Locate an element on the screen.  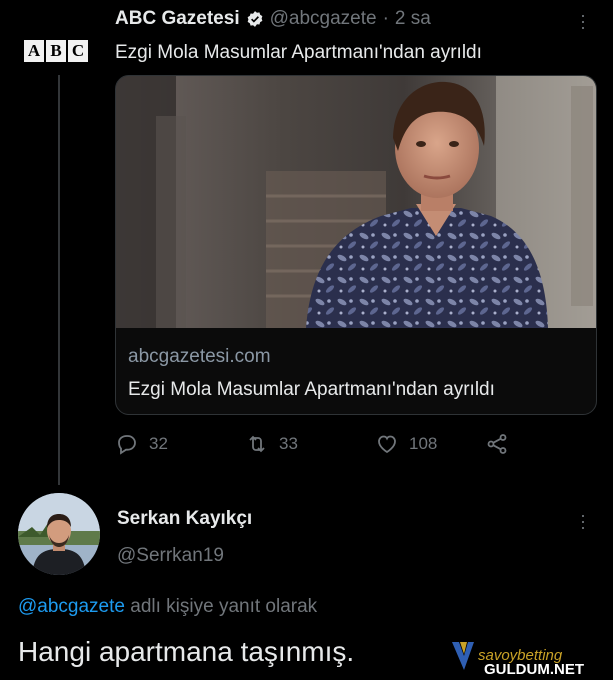
logo-letter: B is located at coordinates (56, 51).